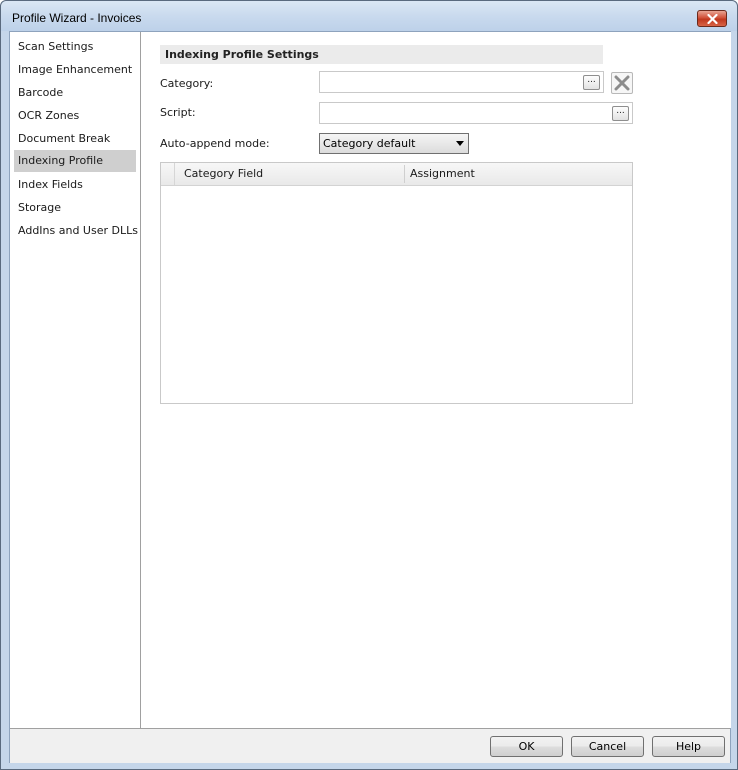 This screenshot has height=770, width=738. I want to click on close-button, so click(712, 18).